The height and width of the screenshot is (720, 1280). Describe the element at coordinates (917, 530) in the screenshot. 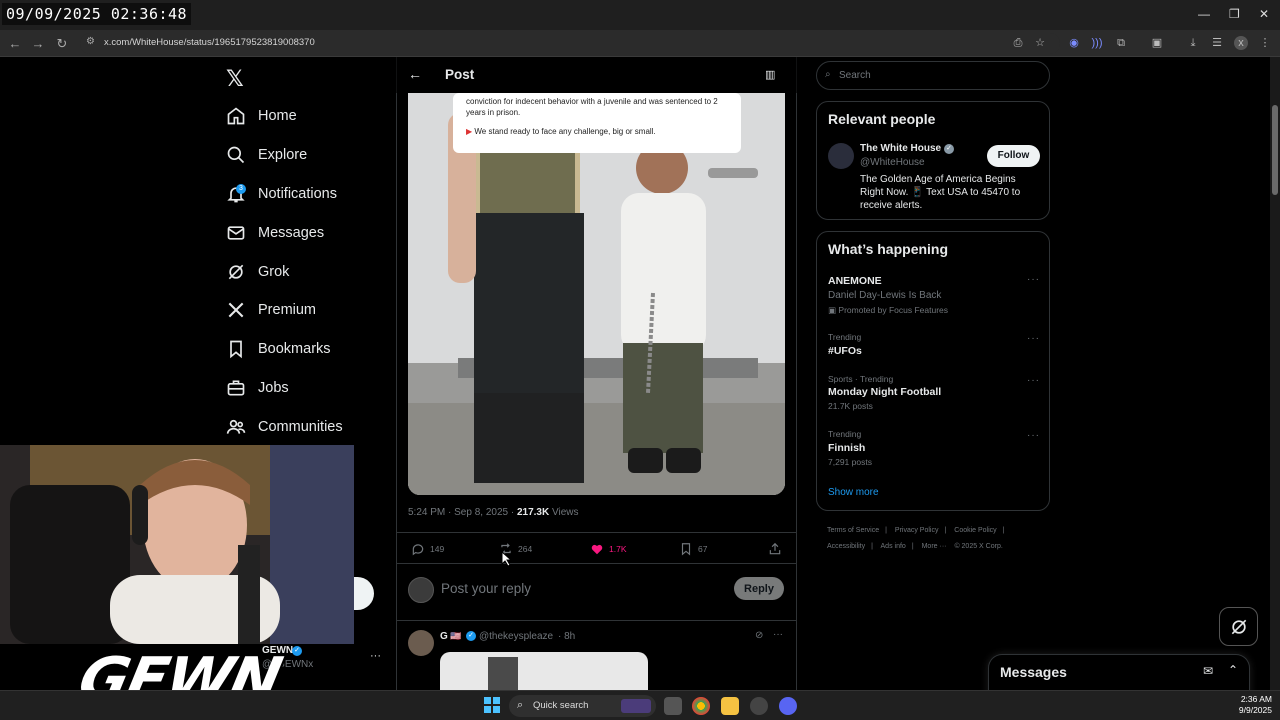

I see `footer-link: Privacy Policy` at that location.